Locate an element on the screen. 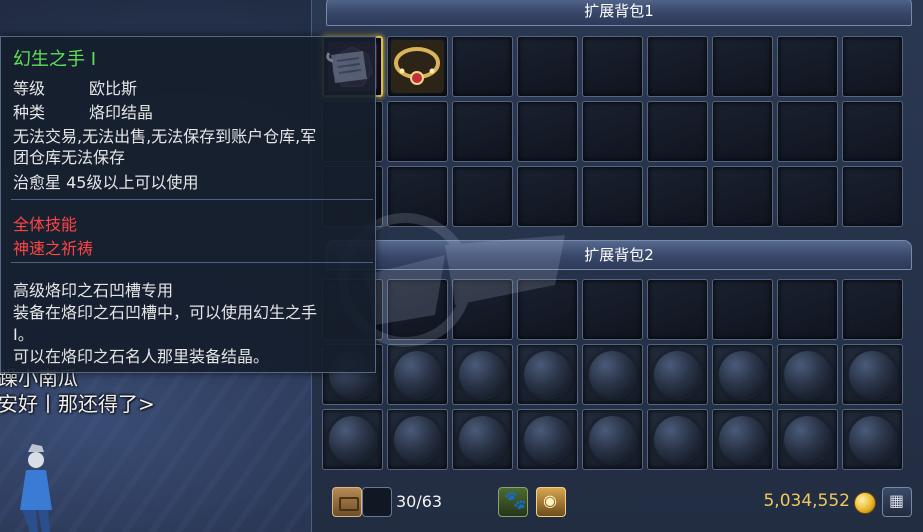 This screenshot has height=532, width=923. bag2-title: 扩展背包2 is located at coordinates (619, 255).